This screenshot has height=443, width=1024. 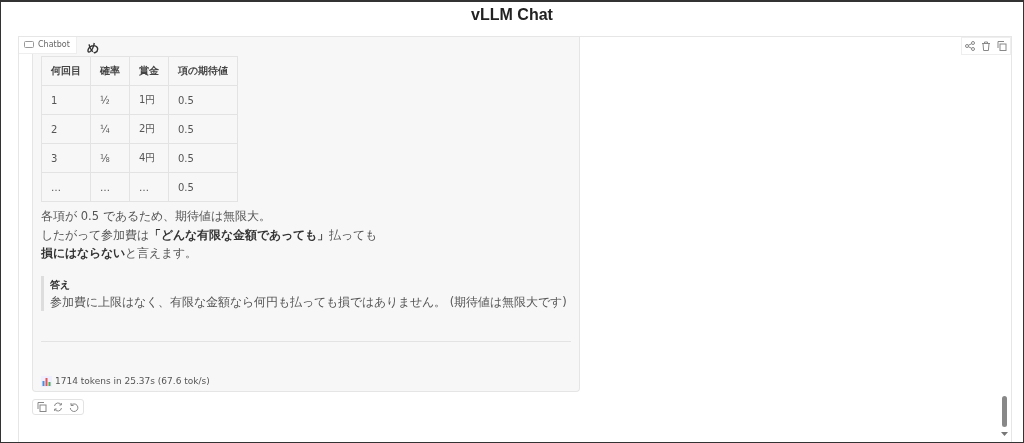 What do you see at coordinates (110, 158) in the screenshot?
I see `table-cell: ⅛` at bounding box center [110, 158].